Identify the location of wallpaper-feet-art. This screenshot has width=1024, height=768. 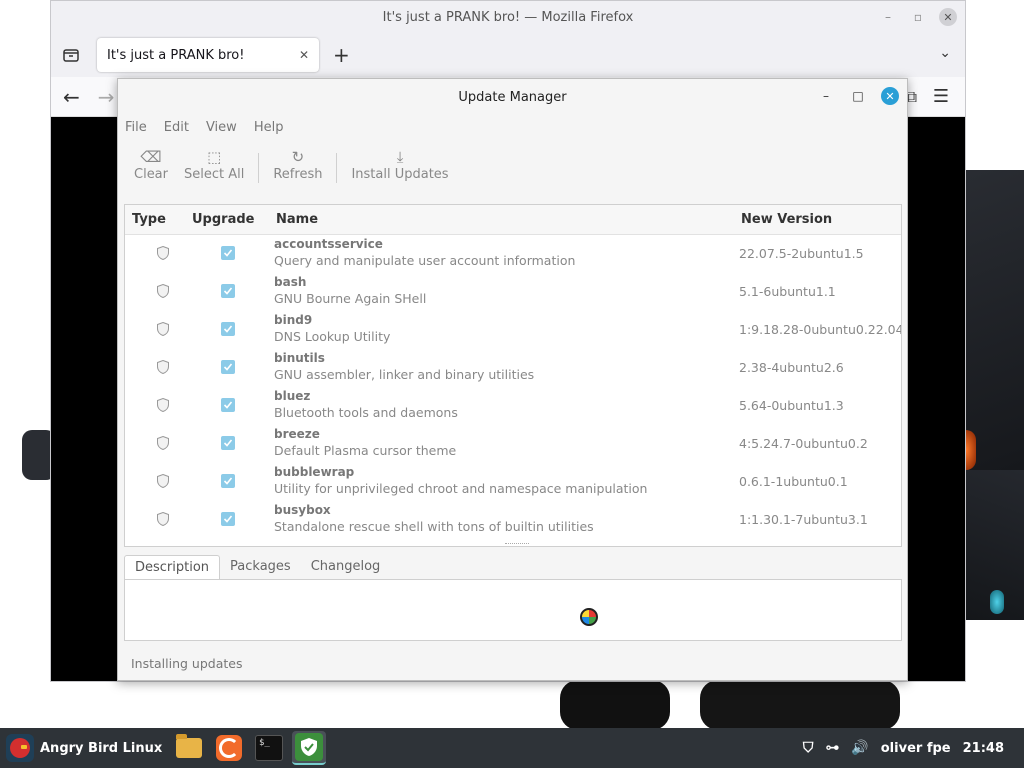
(615, 704).